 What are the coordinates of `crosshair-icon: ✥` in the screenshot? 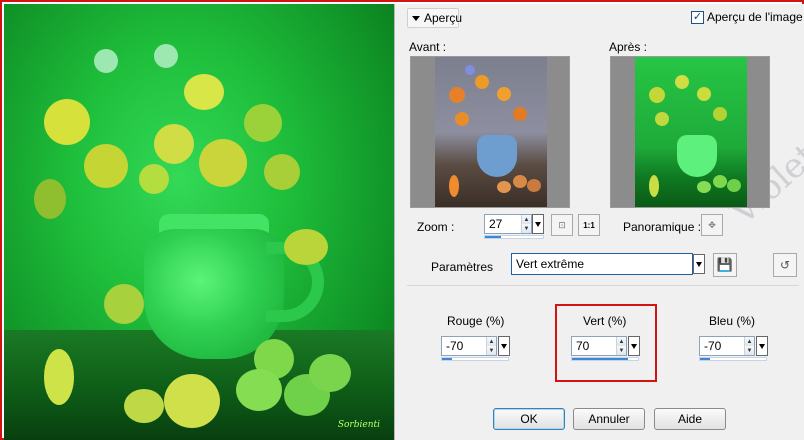 It's located at (712, 224).